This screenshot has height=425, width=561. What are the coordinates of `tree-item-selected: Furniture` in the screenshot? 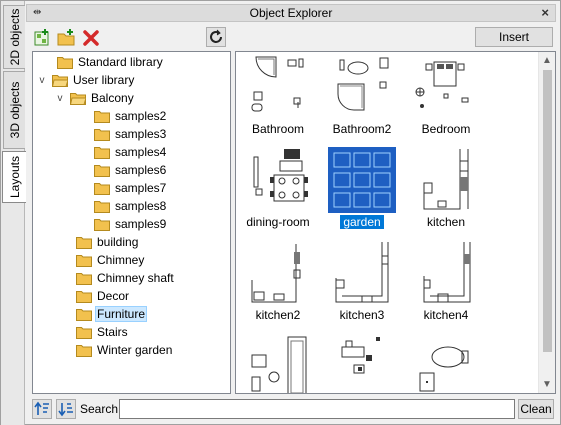 It's located at (104, 314).